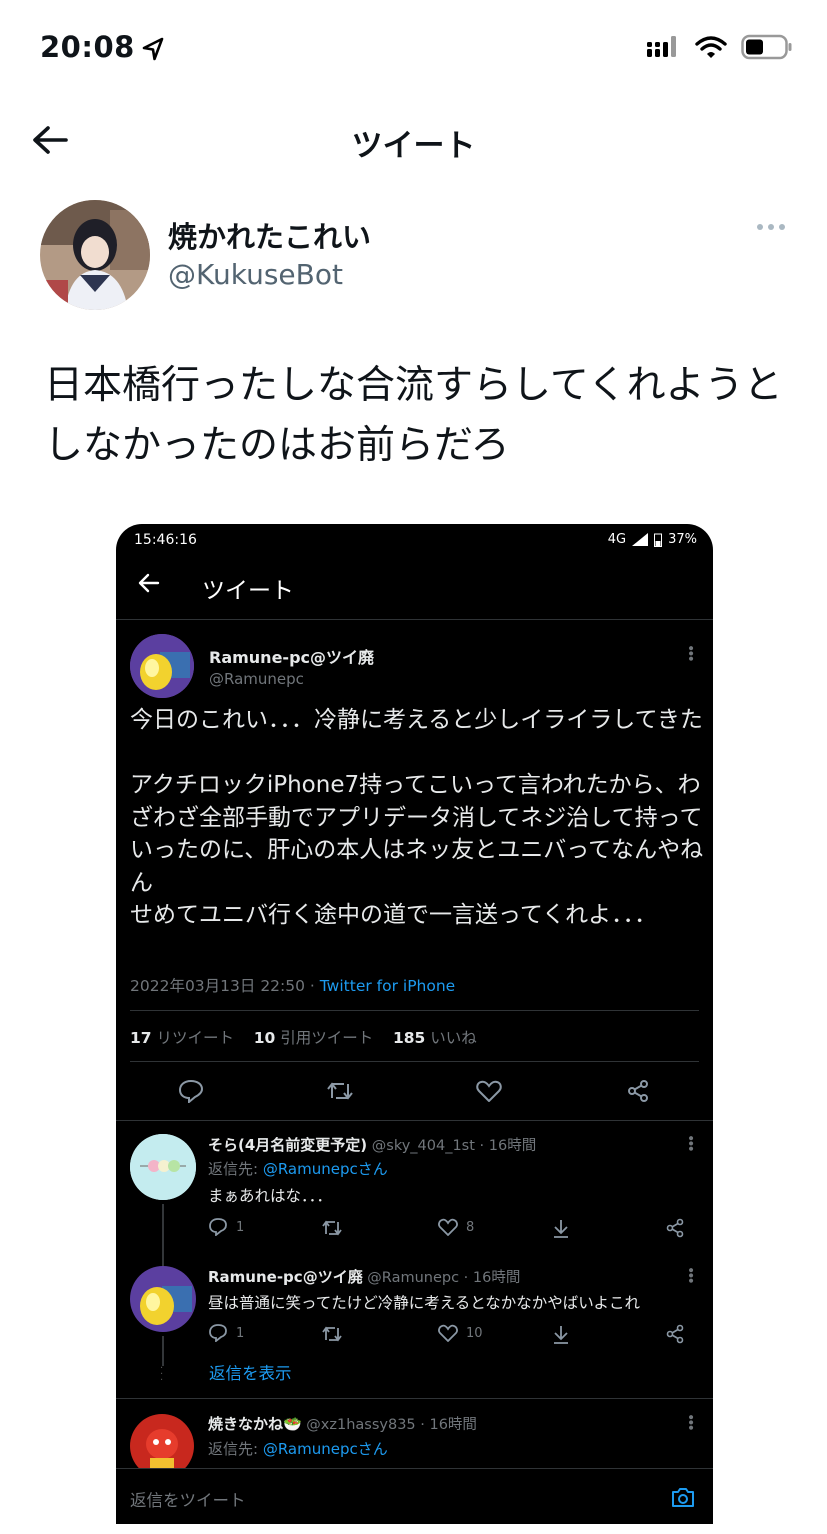 This screenshot has height=1534, width=827. I want to click on reply1-avatar, so click(163, 1167).